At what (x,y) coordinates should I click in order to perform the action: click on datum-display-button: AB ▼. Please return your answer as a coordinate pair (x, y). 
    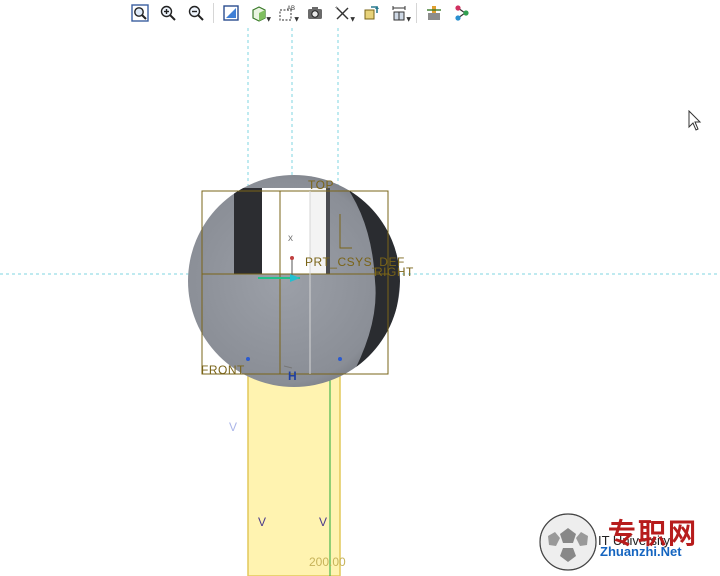
    Looking at the image, I should click on (287, 13).